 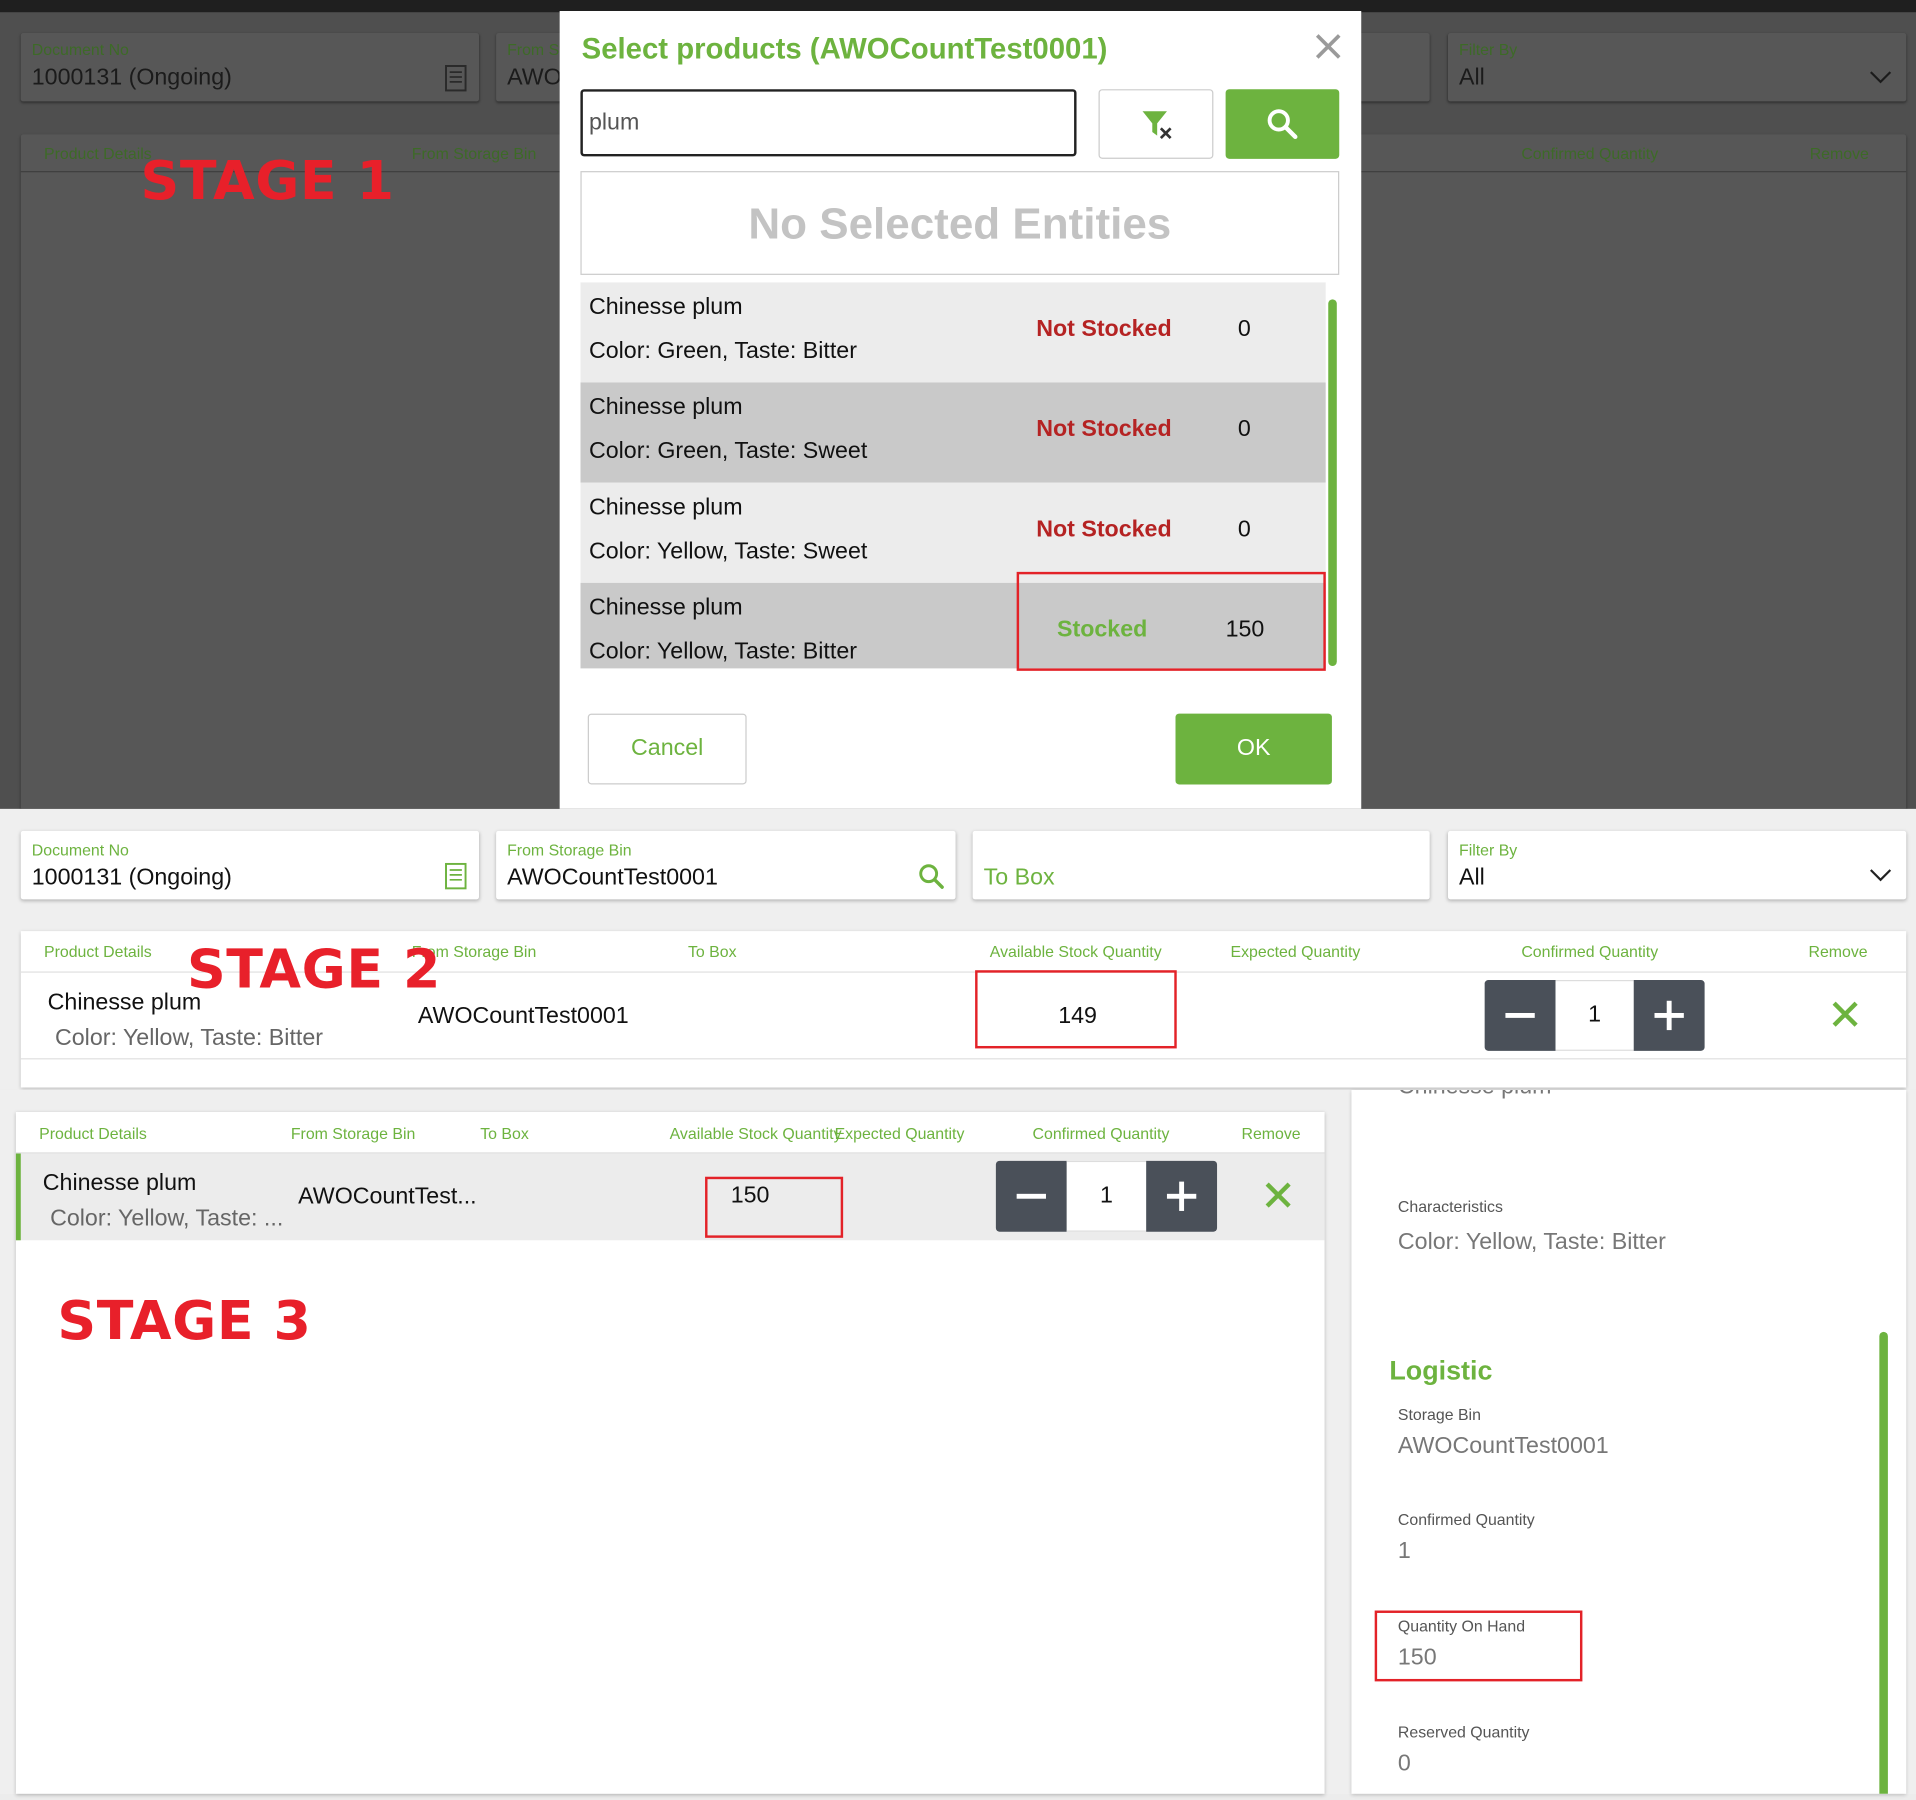 What do you see at coordinates (267, 181) in the screenshot?
I see `stage-1-label: STAGE 1` at bounding box center [267, 181].